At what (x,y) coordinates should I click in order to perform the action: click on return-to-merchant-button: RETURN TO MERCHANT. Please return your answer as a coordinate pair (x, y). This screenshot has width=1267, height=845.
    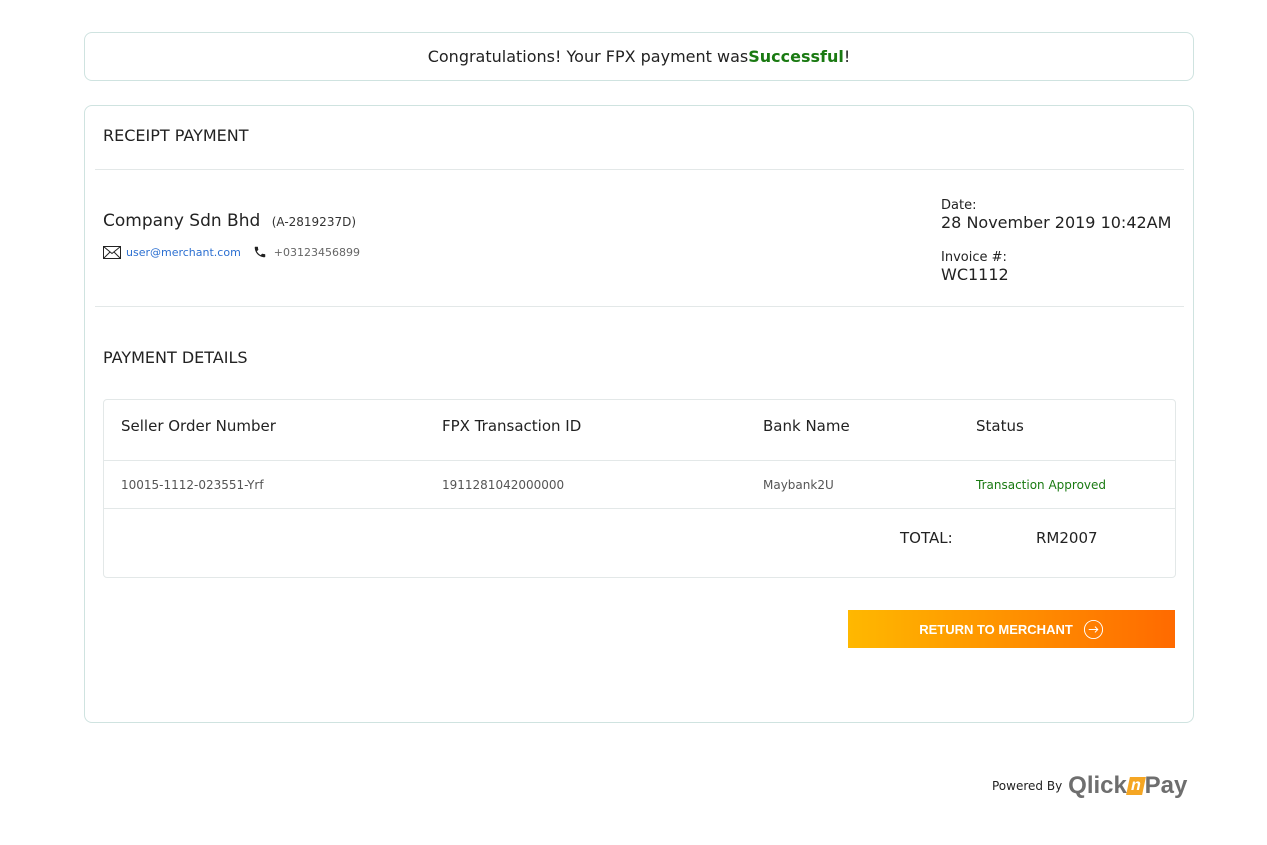
    Looking at the image, I should click on (1011, 629).